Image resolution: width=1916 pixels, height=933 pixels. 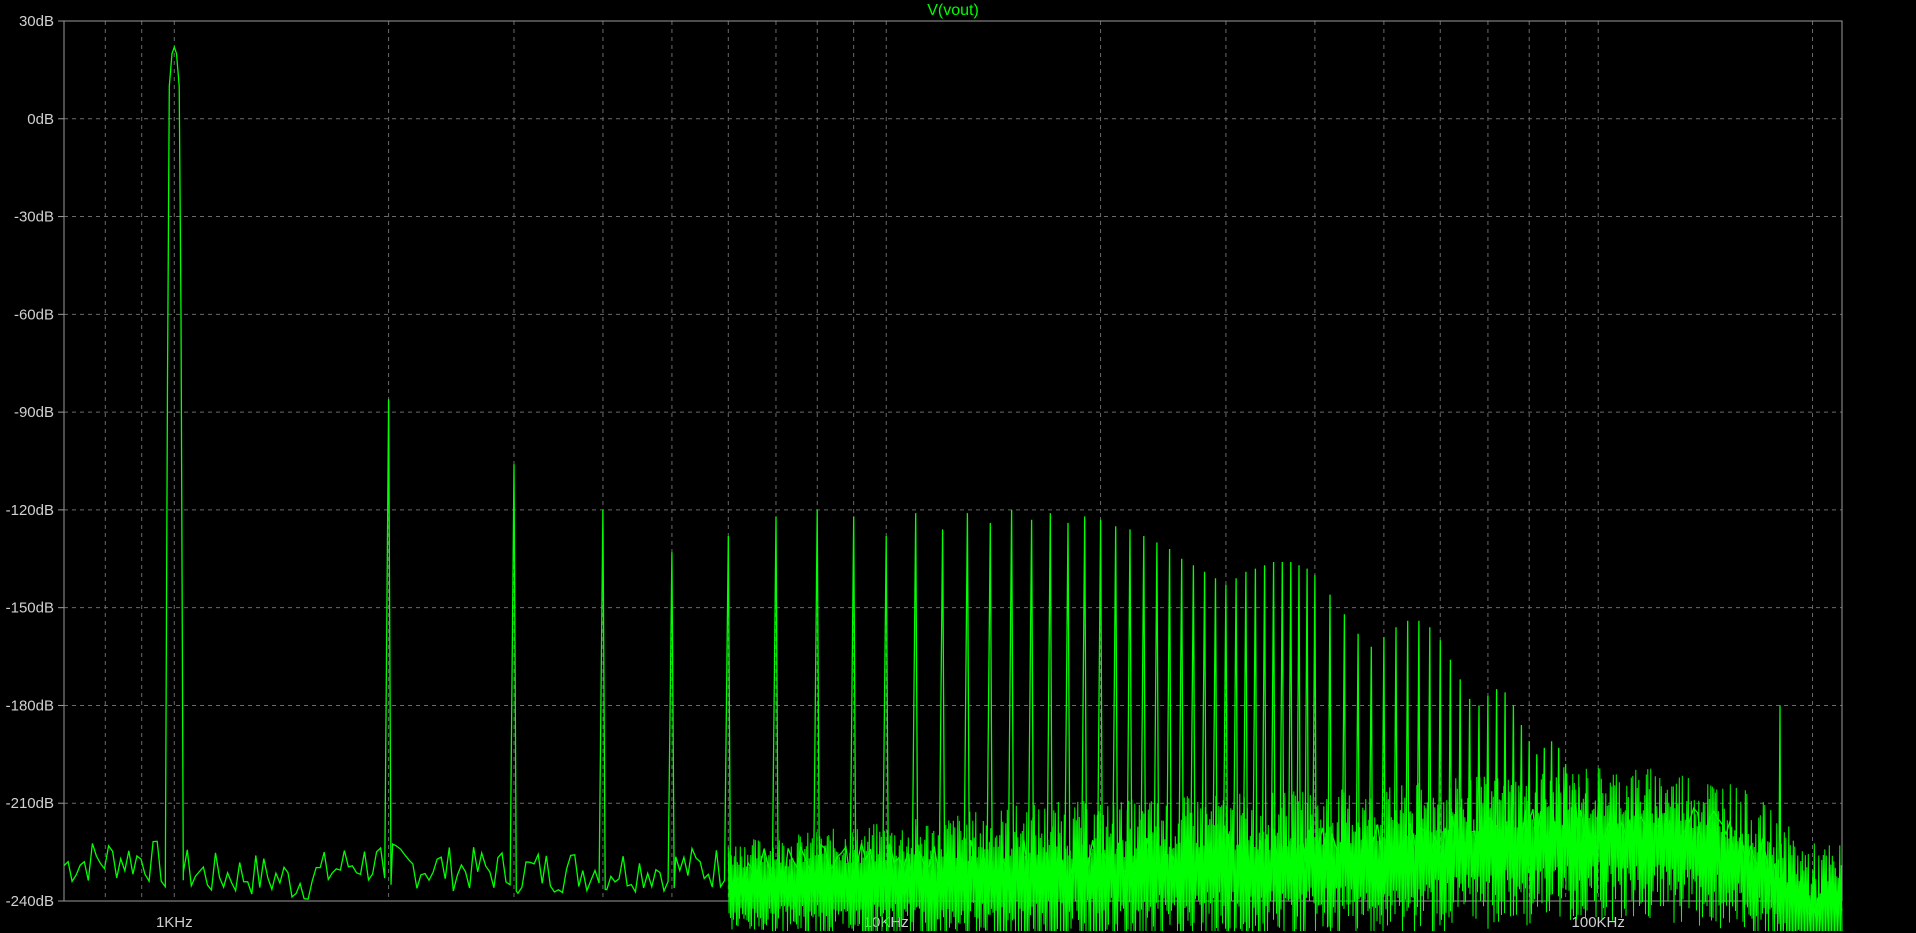 What do you see at coordinates (36, 21) in the screenshot?
I see `y-tick-label: 30dB` at bounding box center [36, 21].